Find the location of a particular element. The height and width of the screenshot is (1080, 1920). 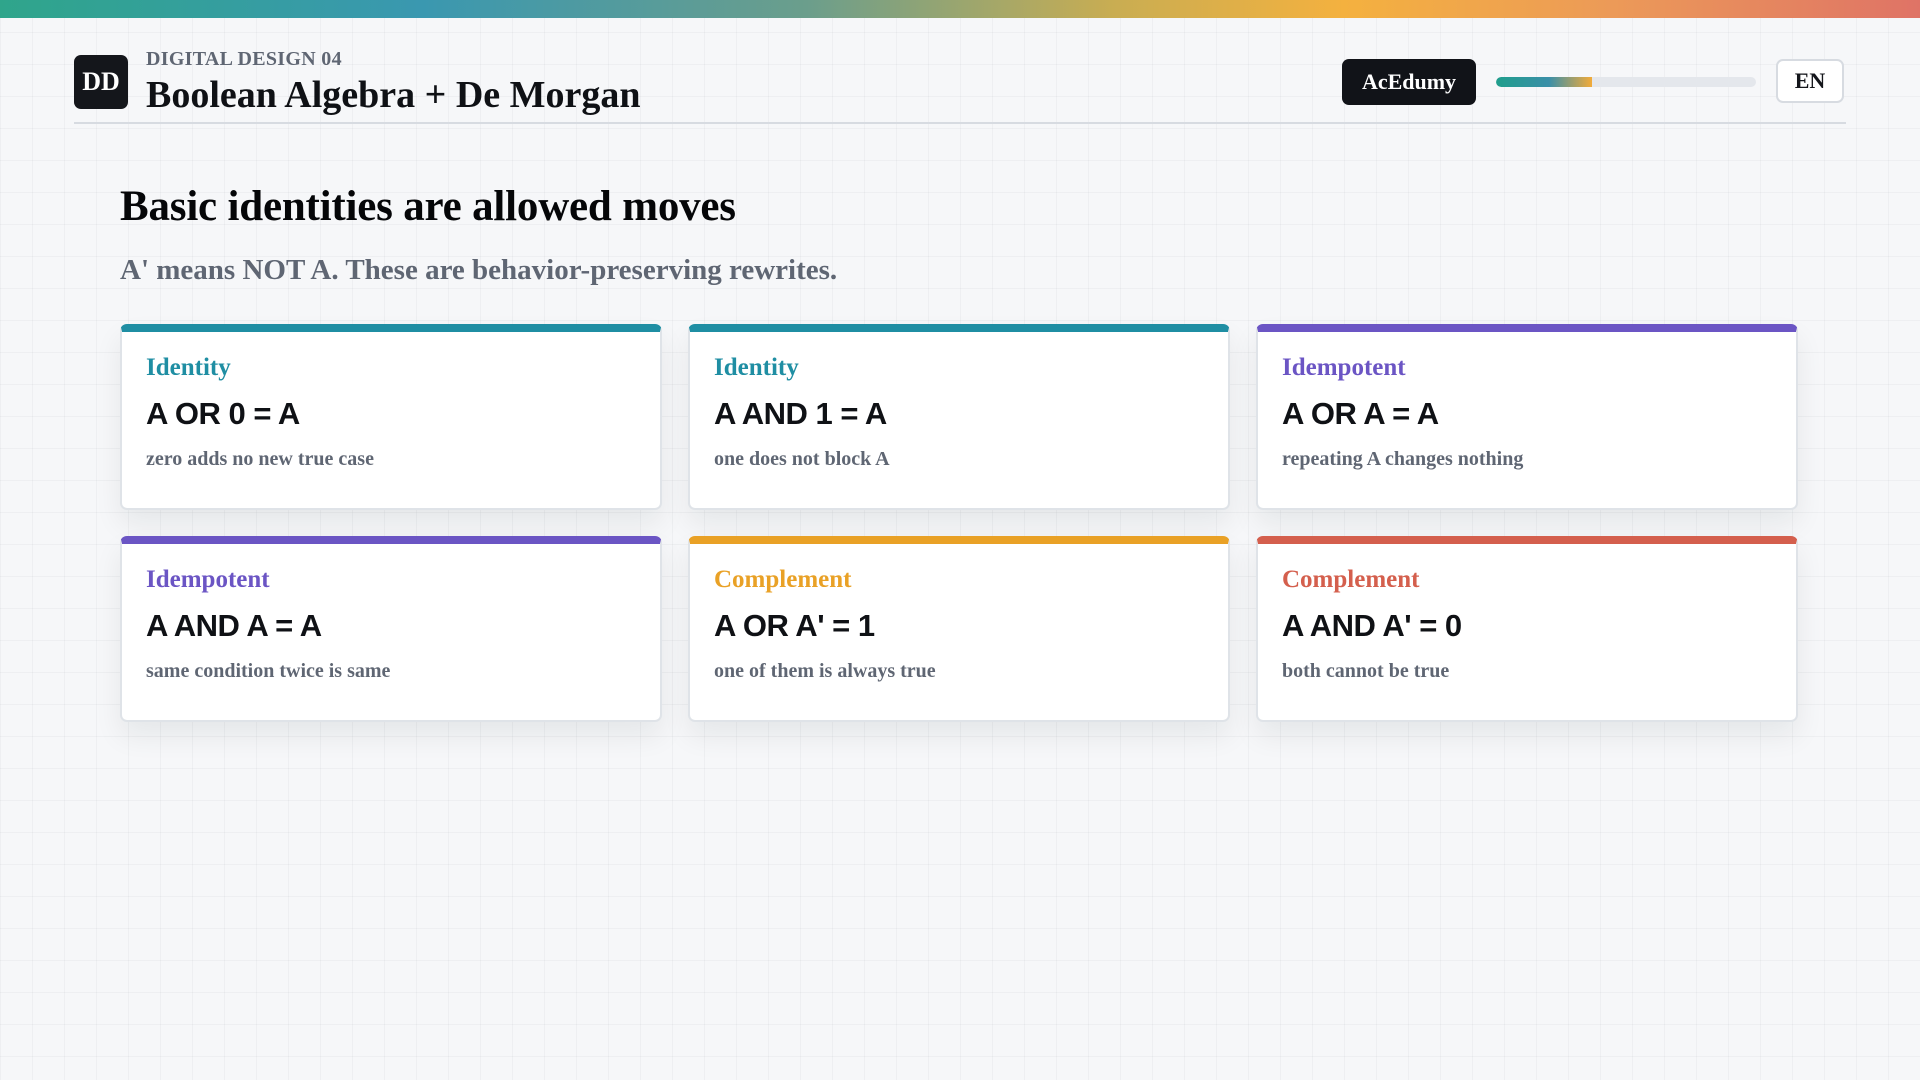

course-title: Boolean Algebra + De Morgan is located at coordinates (393, 95).